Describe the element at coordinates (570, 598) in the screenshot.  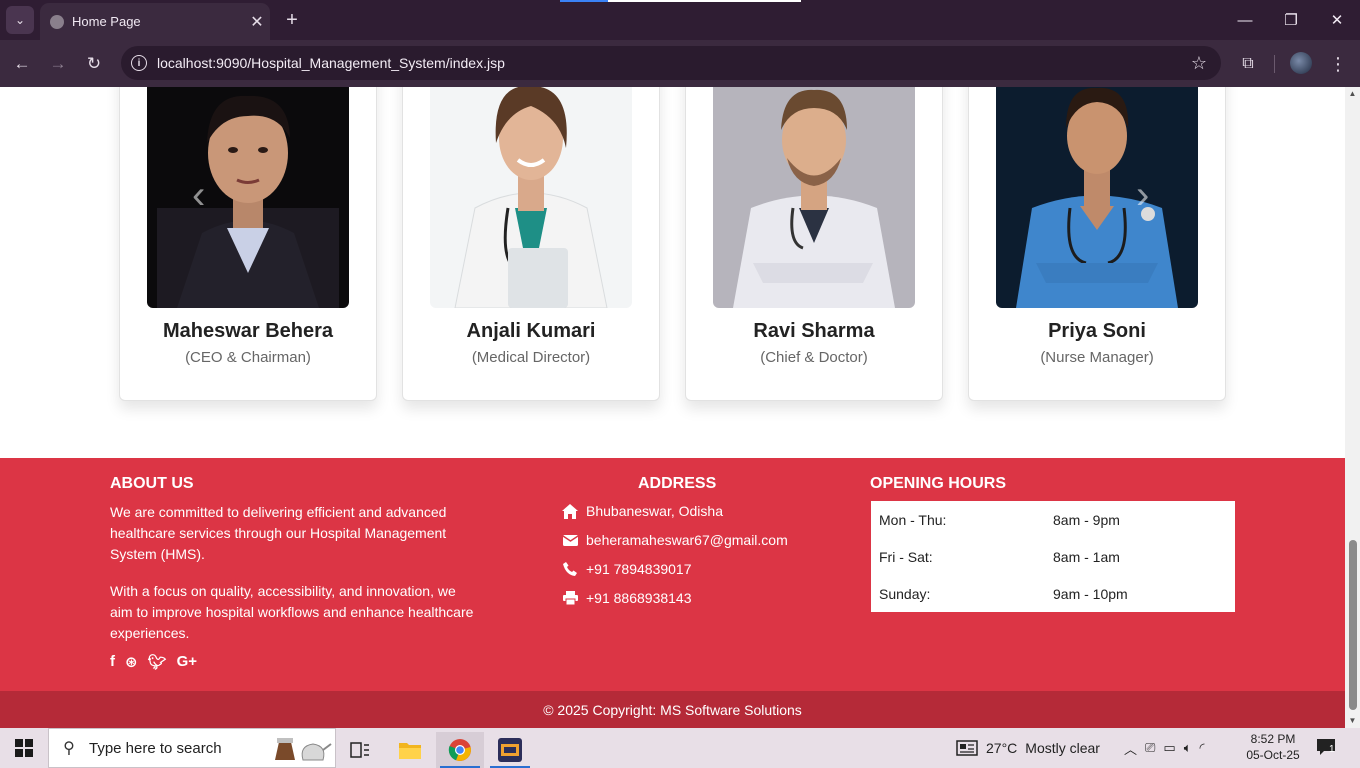
I see `print-icon` at that location.